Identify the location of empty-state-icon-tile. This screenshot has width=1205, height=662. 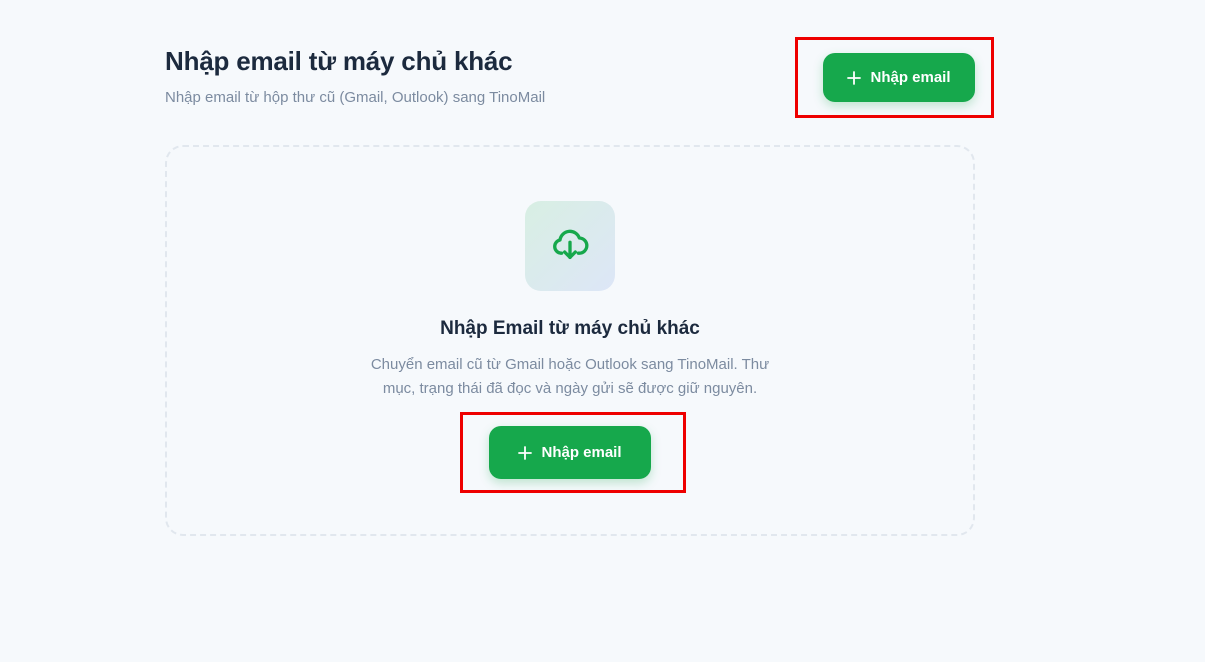
(570, 246).